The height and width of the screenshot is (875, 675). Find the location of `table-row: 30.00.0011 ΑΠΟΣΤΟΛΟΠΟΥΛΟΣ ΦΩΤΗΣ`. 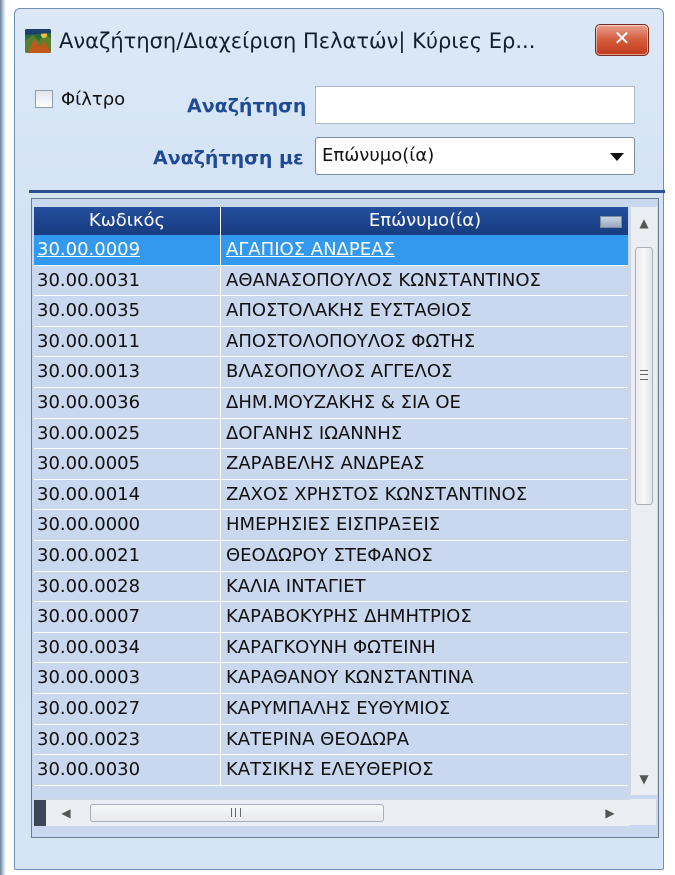

table-row: 30.00.0011 ΑΠΟΣΤΟΛΟΠΟΥΛΟΣ ΦΩΤΗΣ is located at coordinates (331, 342).